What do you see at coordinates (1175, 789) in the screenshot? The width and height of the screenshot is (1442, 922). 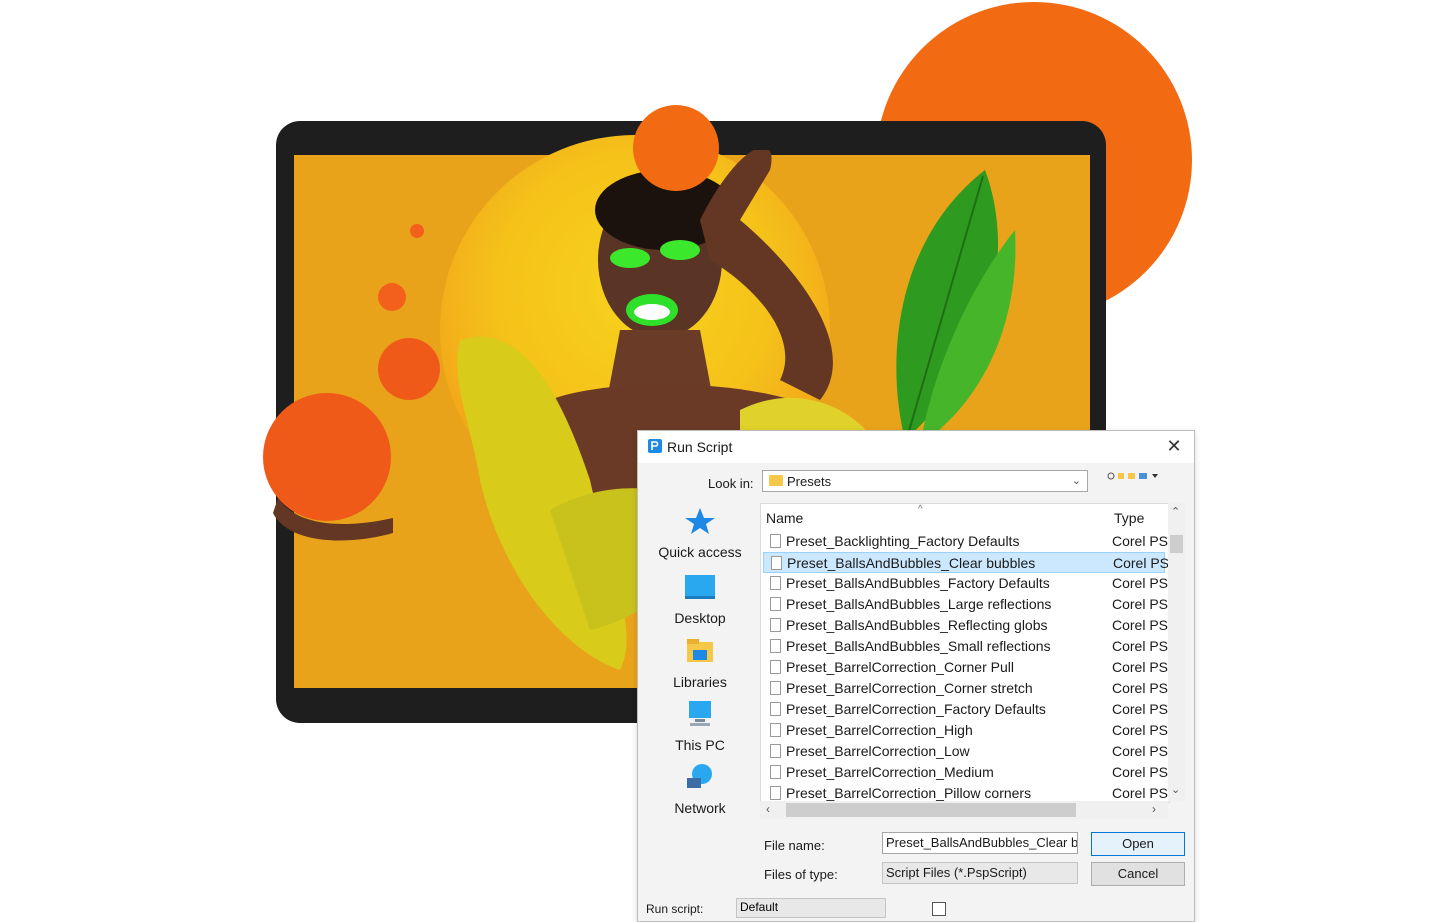 I see `scroll-down-icon: ⌄` at bounding box center [1175, 789].